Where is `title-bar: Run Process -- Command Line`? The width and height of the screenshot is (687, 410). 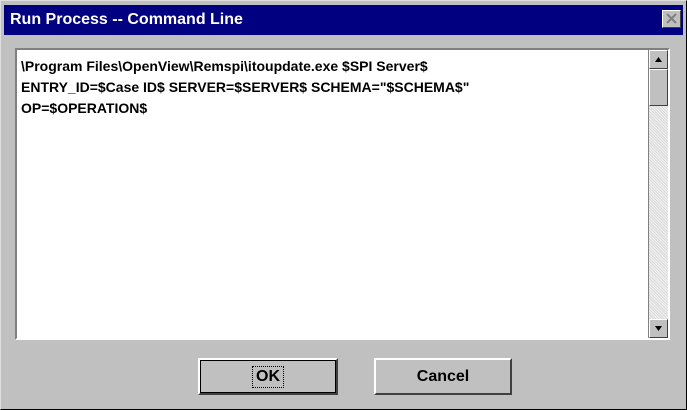 title-bar: Run Process -- Command Line is located at coordinates (343, 20).